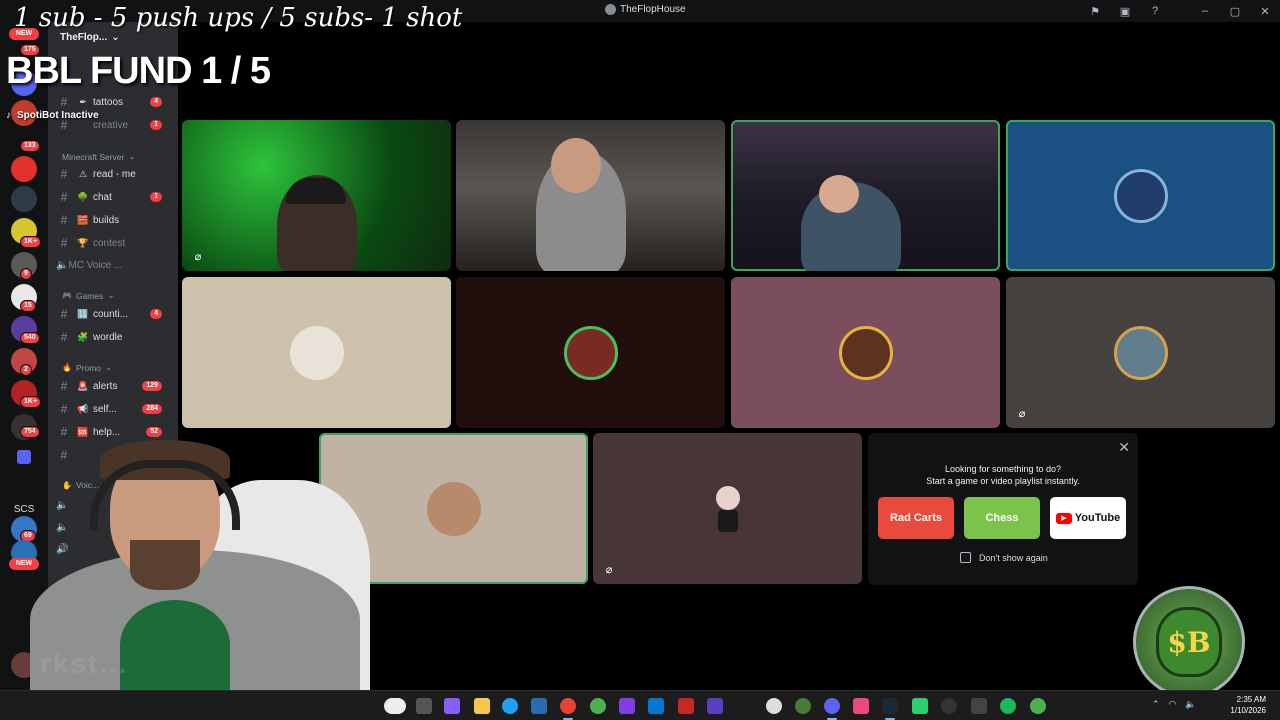 Image resolution: width=1280 pixels, height=720 pixels. I want to click on speaker-icon: 🔈, so click(62, 265).